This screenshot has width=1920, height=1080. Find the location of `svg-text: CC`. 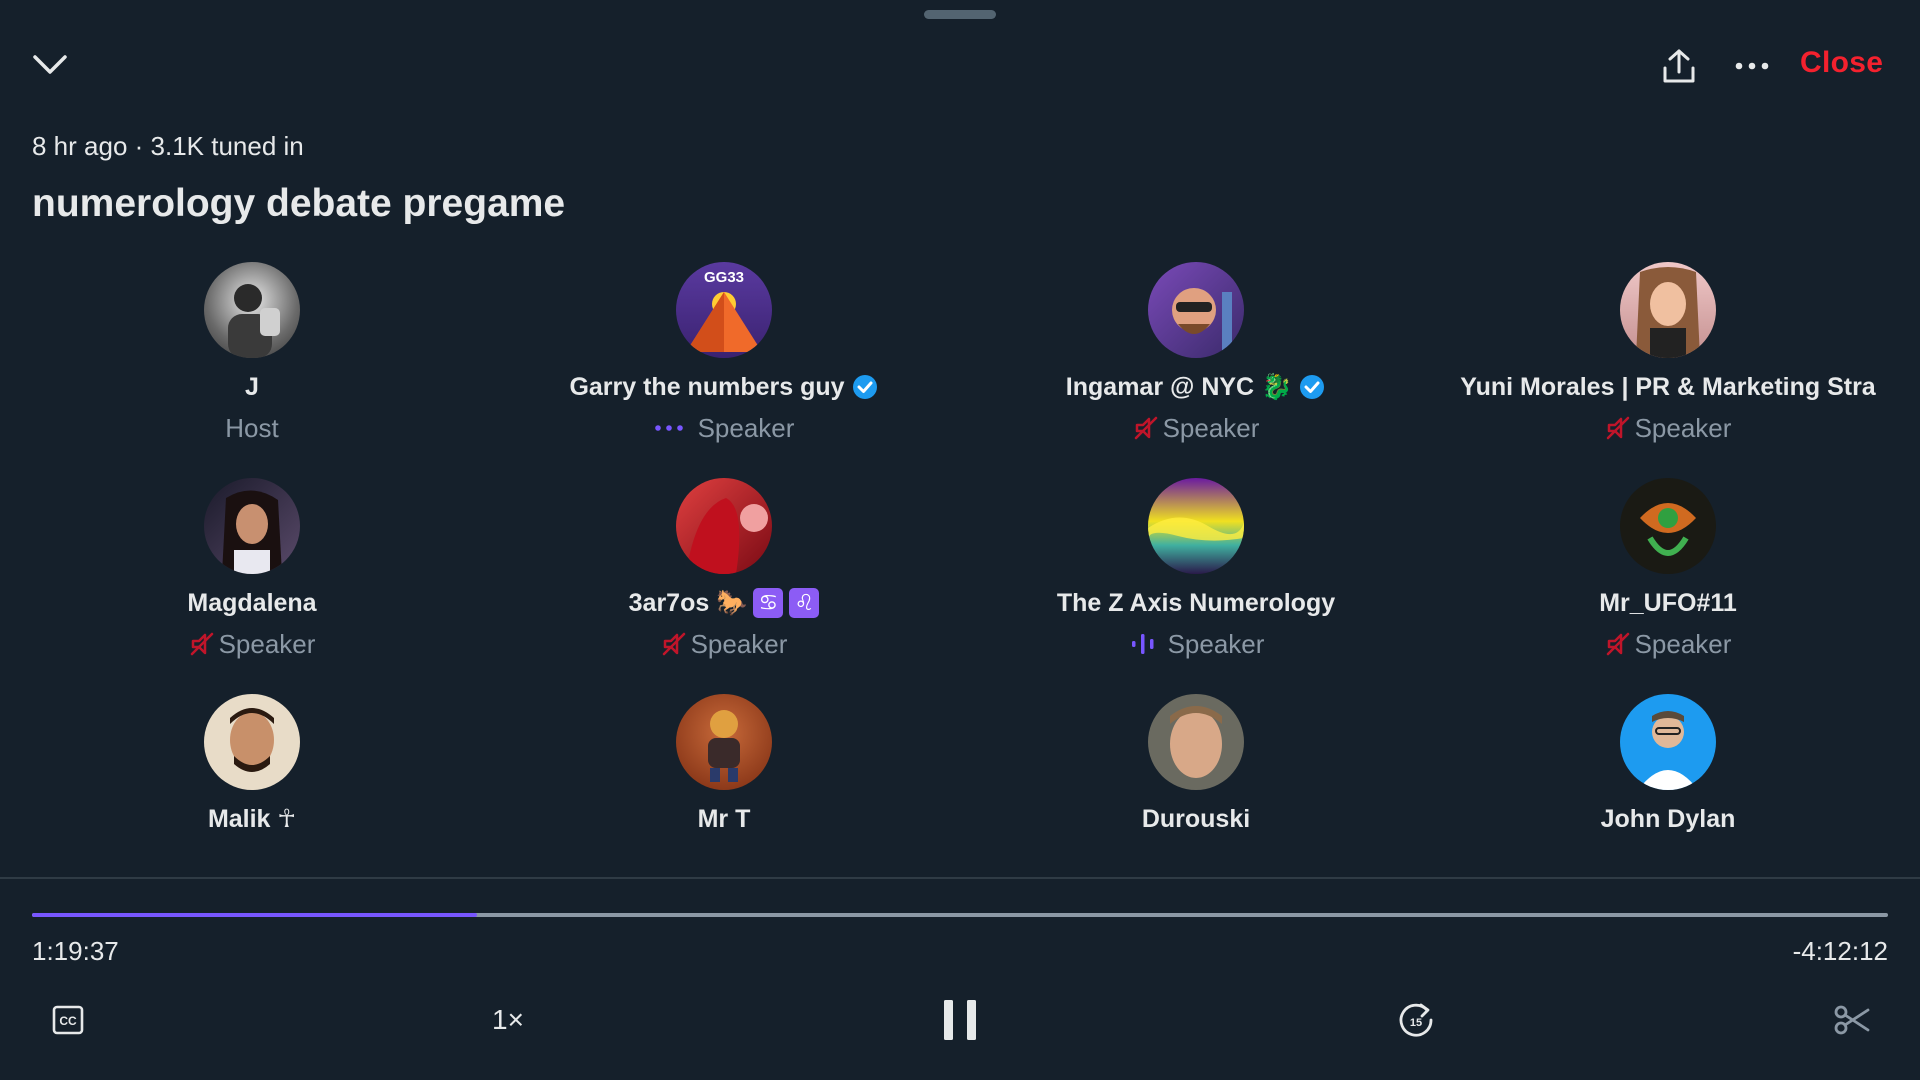

svg-text: CC is located at coordinates (68, 1021).